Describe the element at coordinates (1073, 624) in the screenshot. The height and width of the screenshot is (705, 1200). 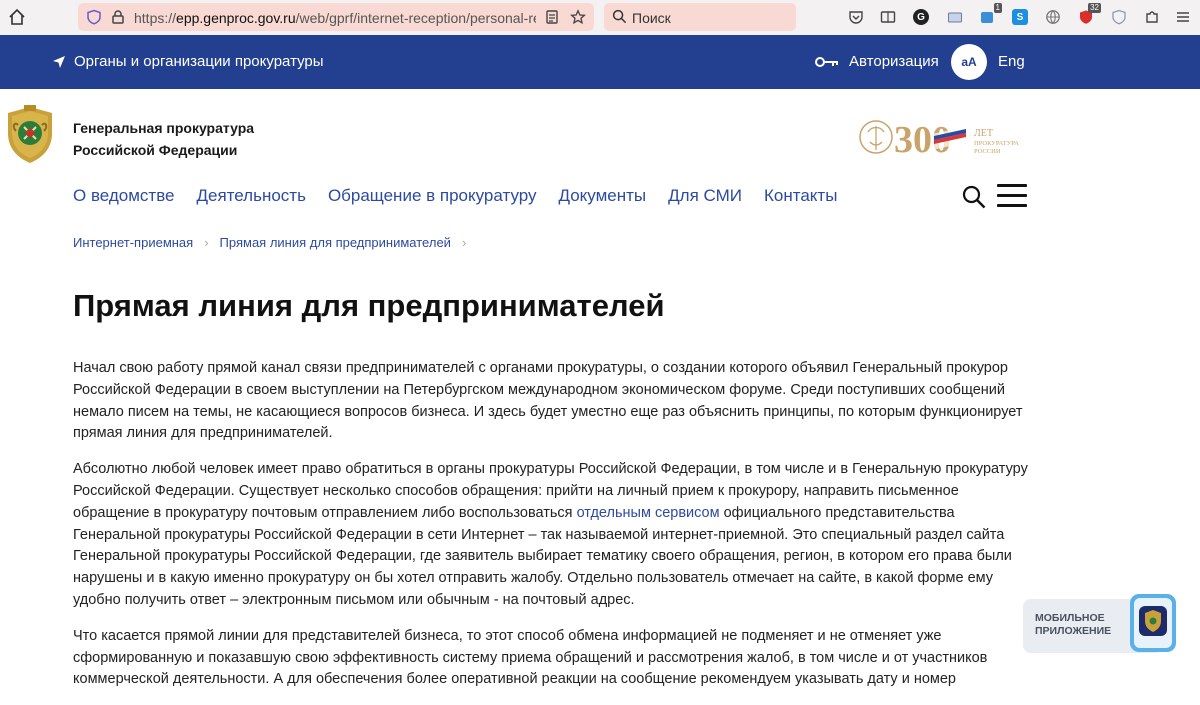
I see `mobile-app-label: МОБИЛЬНОЕ ПРИЛОЖЕНИЕ` at that location.